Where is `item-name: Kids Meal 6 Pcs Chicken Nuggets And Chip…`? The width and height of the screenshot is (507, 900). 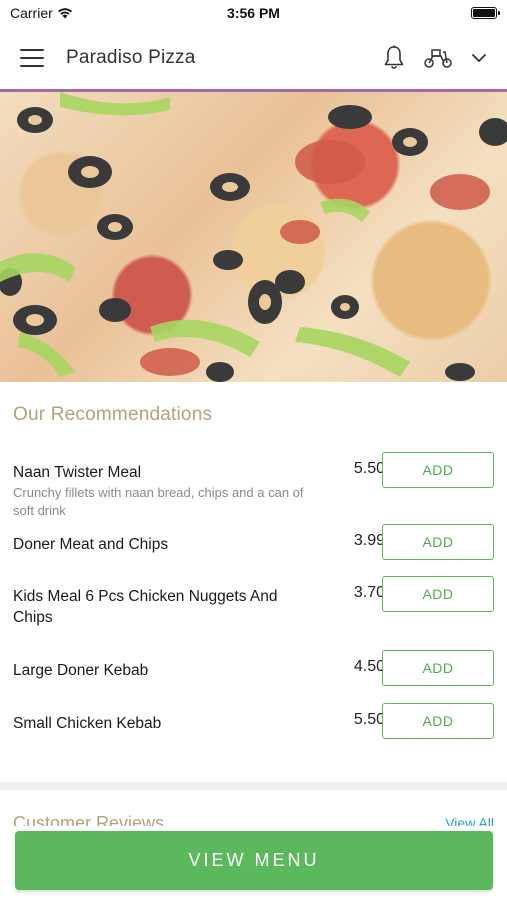 item-name: Kids Meal 6 Pcs Chicken Nuggets And Chip… is located at coordinates (145, 607).